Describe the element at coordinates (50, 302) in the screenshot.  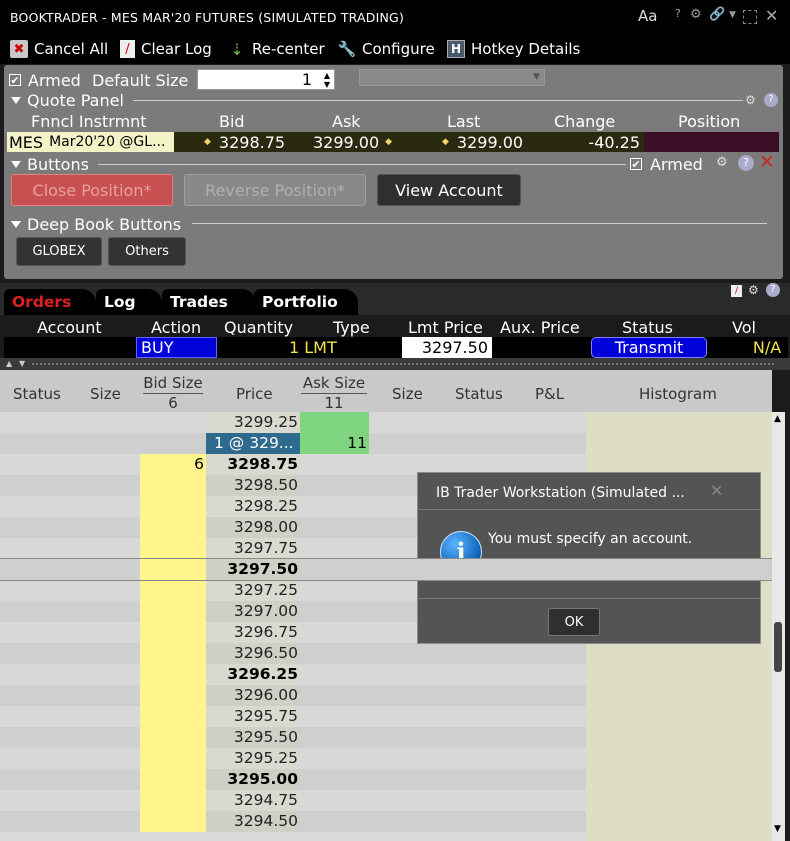
I see `tab-orders: Orders` at that location.